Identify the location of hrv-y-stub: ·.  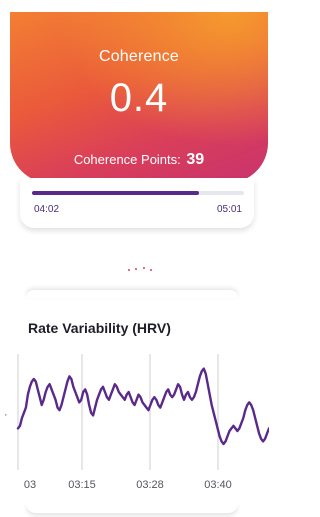
(6, 415).